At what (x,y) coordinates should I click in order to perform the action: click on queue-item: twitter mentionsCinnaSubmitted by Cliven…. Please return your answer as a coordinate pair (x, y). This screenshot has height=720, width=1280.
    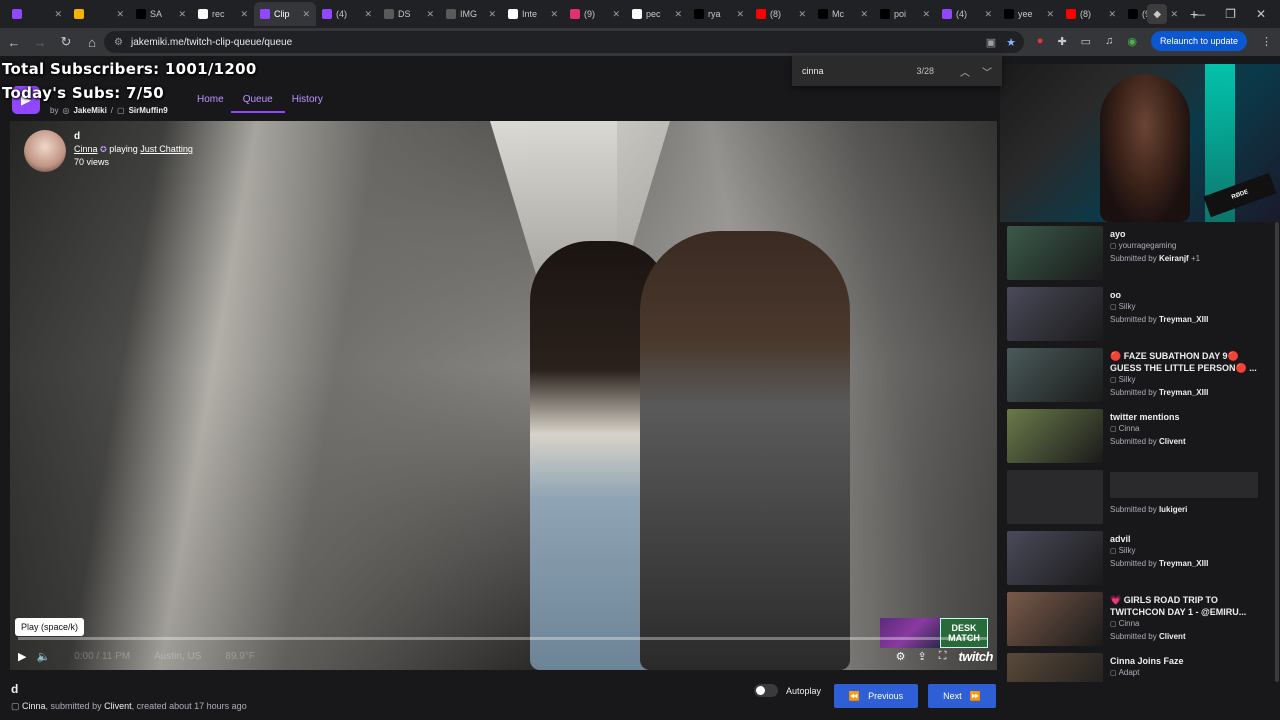
    Looking at the image, I should click on (1138, 435).